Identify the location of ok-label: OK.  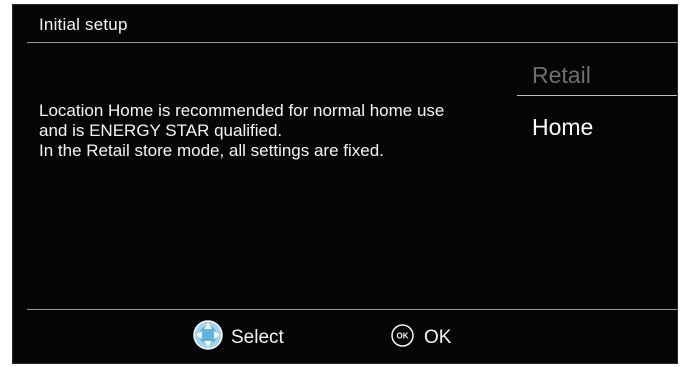
(438, 337).